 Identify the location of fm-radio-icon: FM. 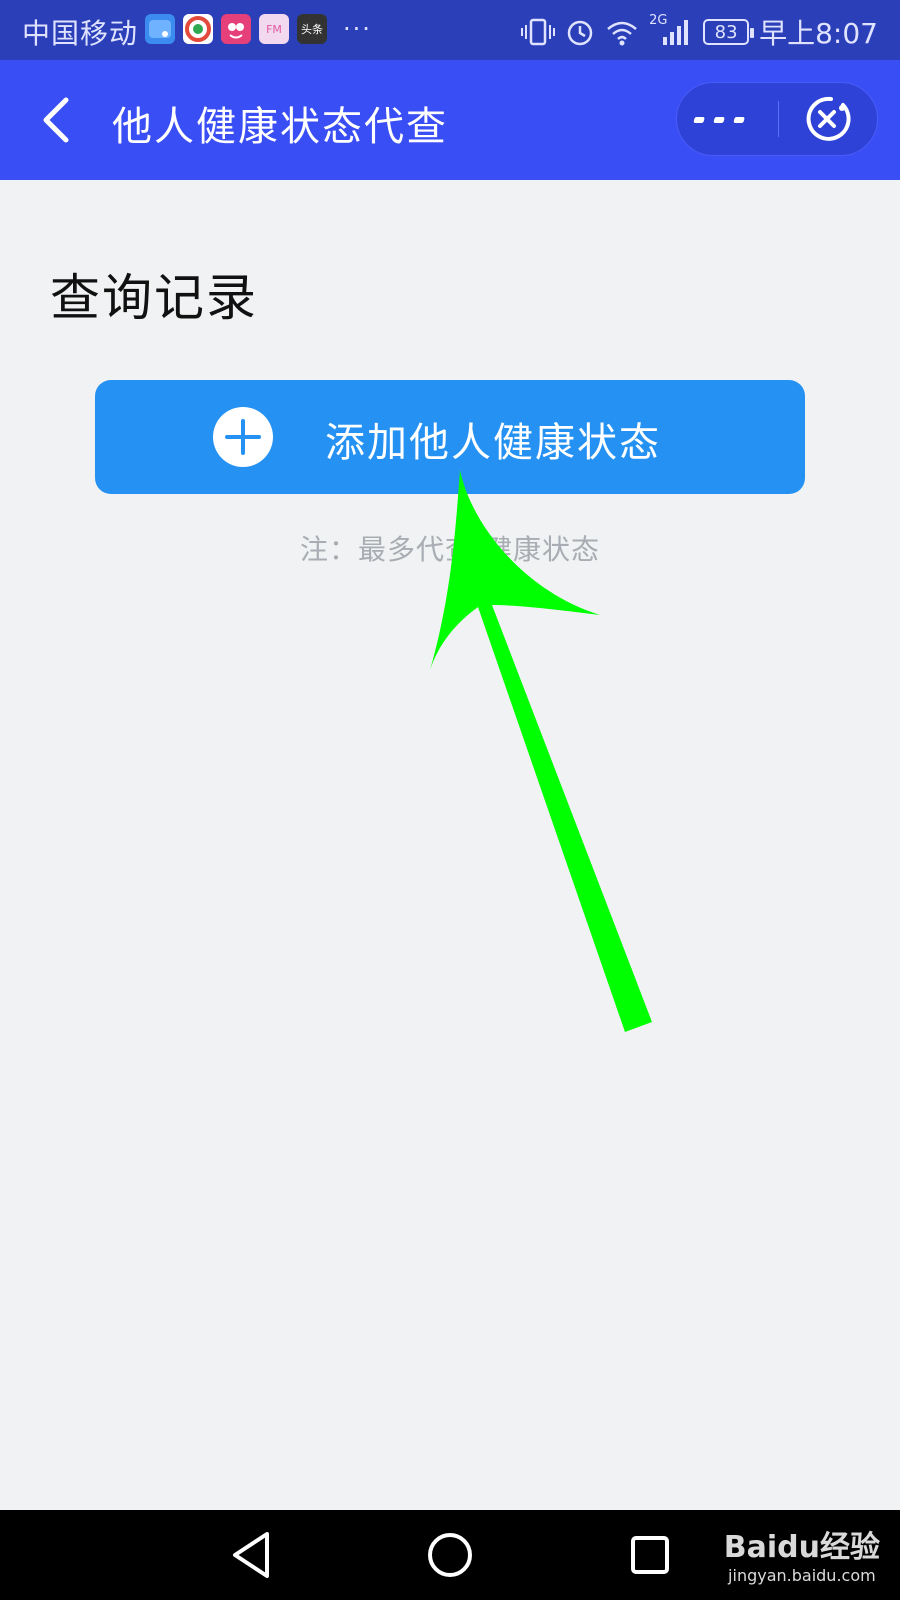
(274, 29).